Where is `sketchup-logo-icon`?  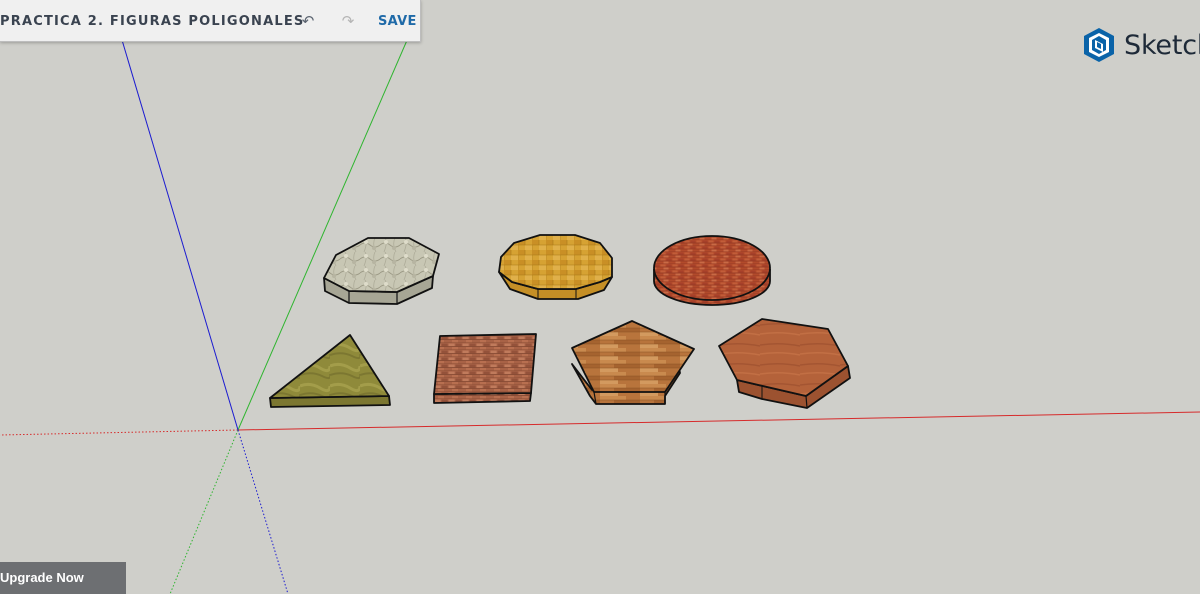
sketchup-logo-icon is located at coordinates (1099, 45).